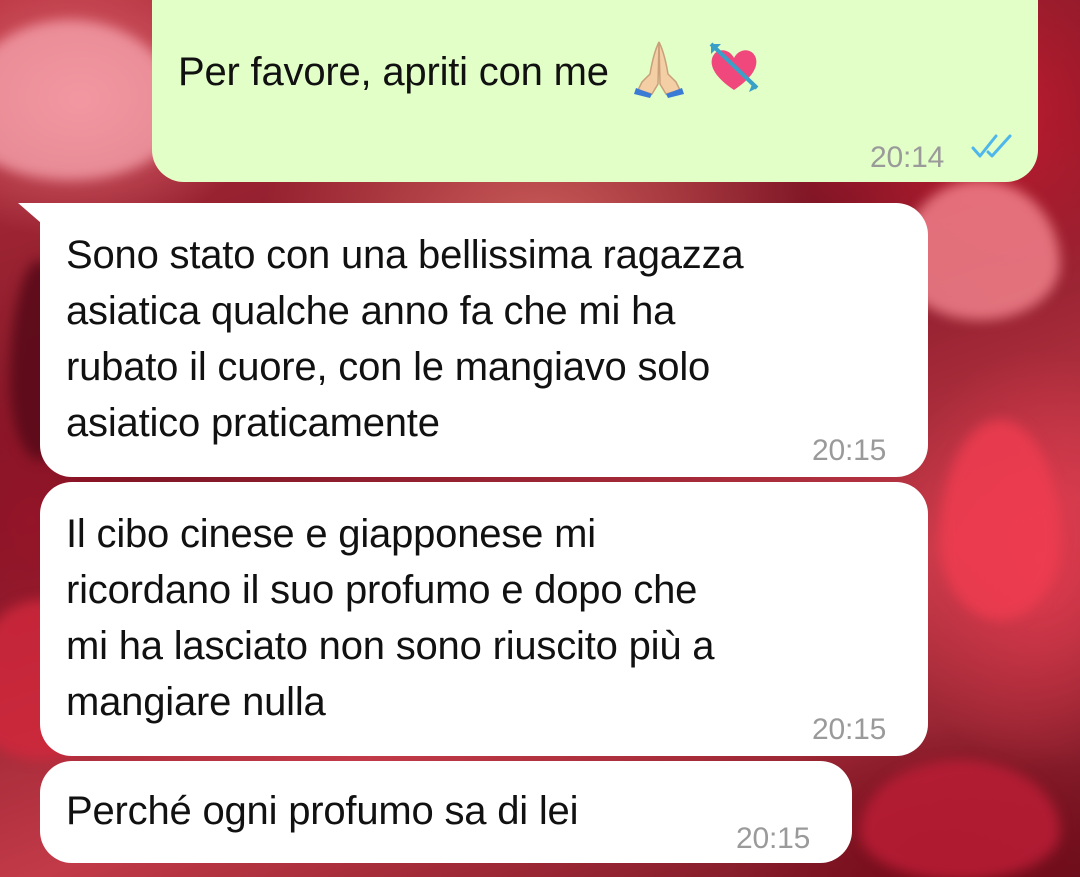  Describe the element at coordinates (991, 146) in the screenshot. I see `read-receipt-icon` at that location.